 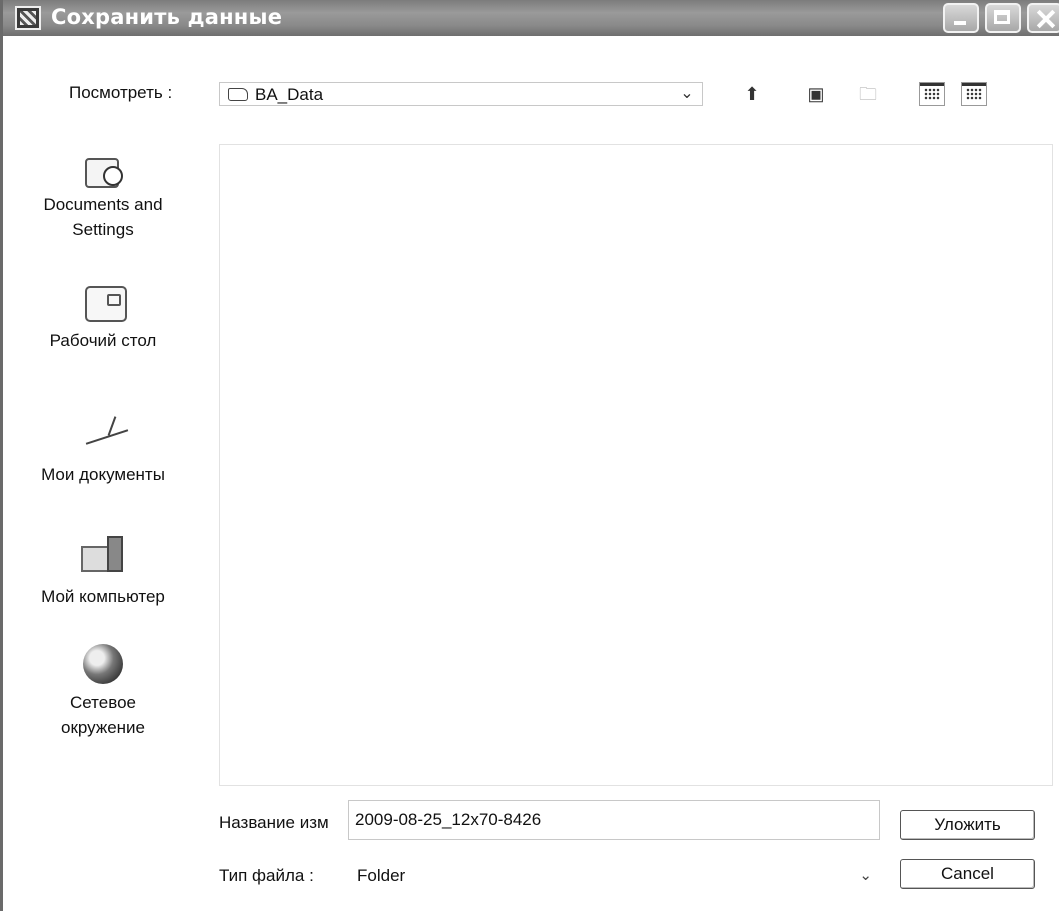 What do you see at coordinates (28, 18) in the screenshot?
I see `app-icon` at bounding box center [28, 18].